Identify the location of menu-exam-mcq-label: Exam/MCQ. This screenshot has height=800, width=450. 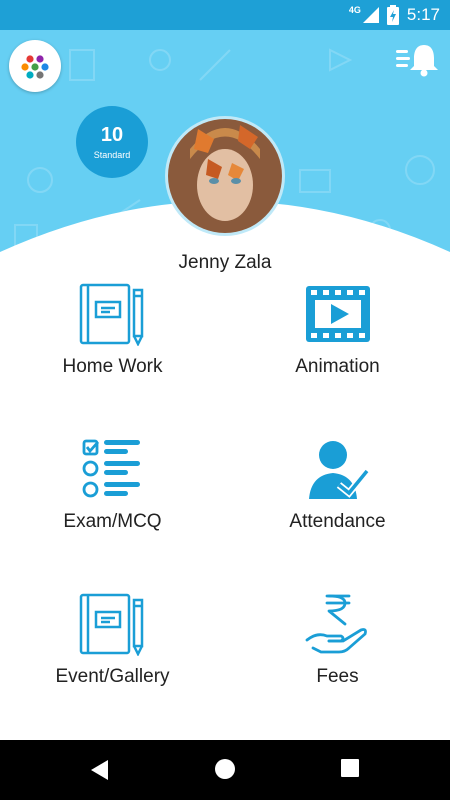
(112, 521).